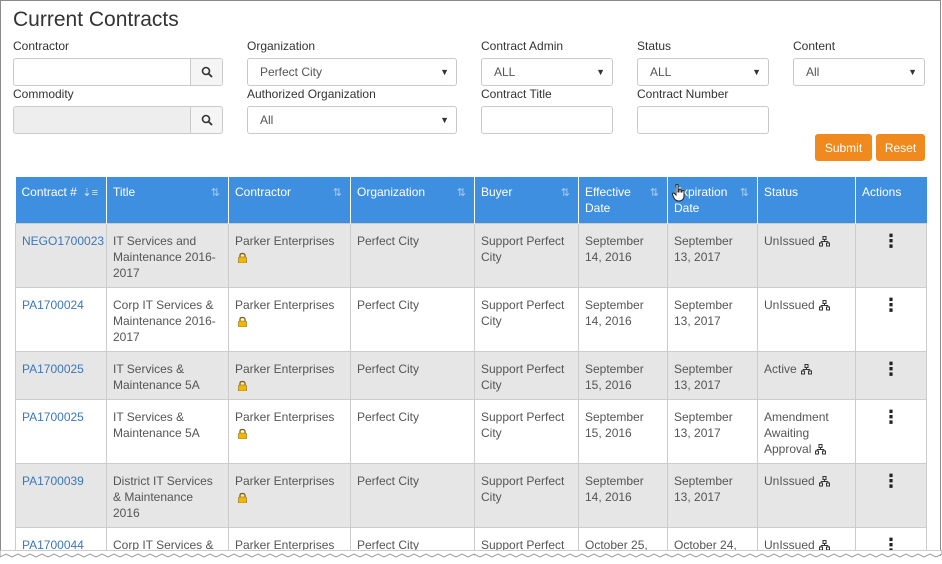 This screenshot has height=564, width=942. I want to click on contract-title-input, so click(547, 120).